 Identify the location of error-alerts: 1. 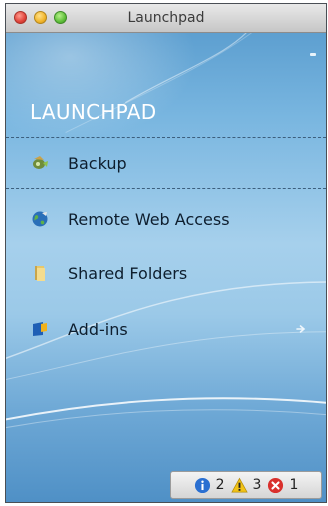
(282, 485).